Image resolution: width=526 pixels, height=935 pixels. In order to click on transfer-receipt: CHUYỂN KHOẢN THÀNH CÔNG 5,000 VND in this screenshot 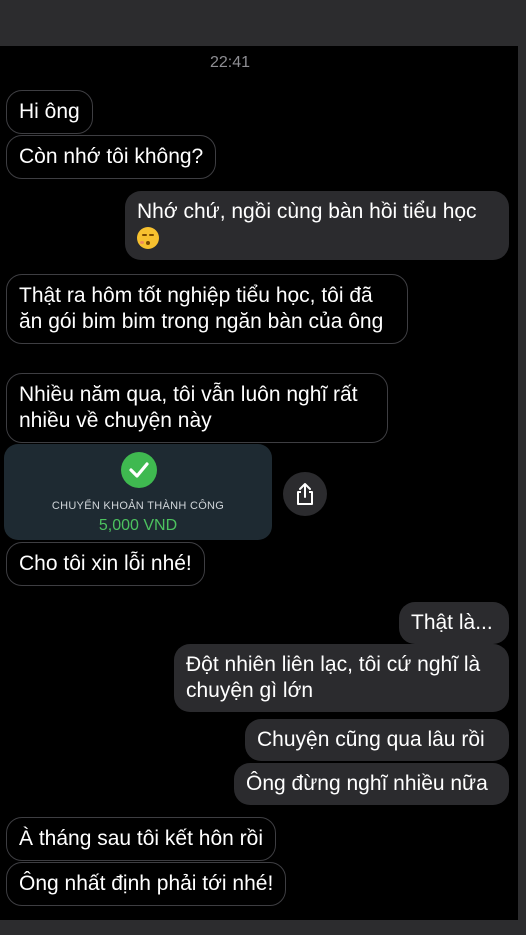, I will do `click(138, 492)`.